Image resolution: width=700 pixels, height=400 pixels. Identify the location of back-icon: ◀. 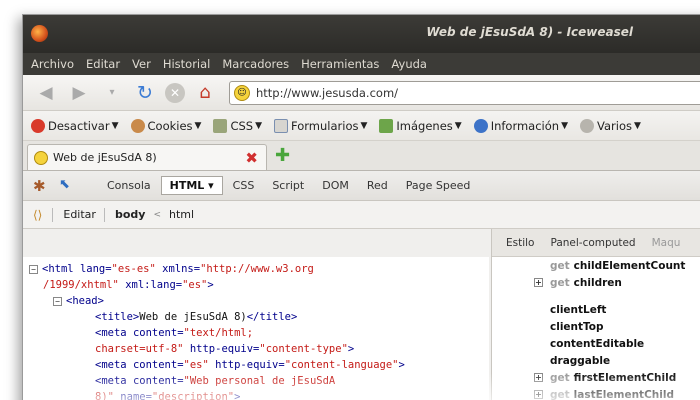
(46, 93).